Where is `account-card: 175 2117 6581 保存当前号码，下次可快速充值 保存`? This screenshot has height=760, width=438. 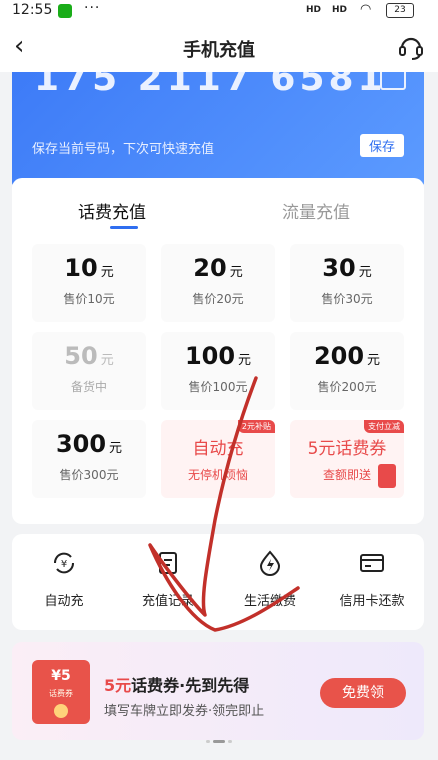
account-card: 175 2117 6581 保存当前号码，下次可快速充值 保存 is located at coordinates (218, 131).